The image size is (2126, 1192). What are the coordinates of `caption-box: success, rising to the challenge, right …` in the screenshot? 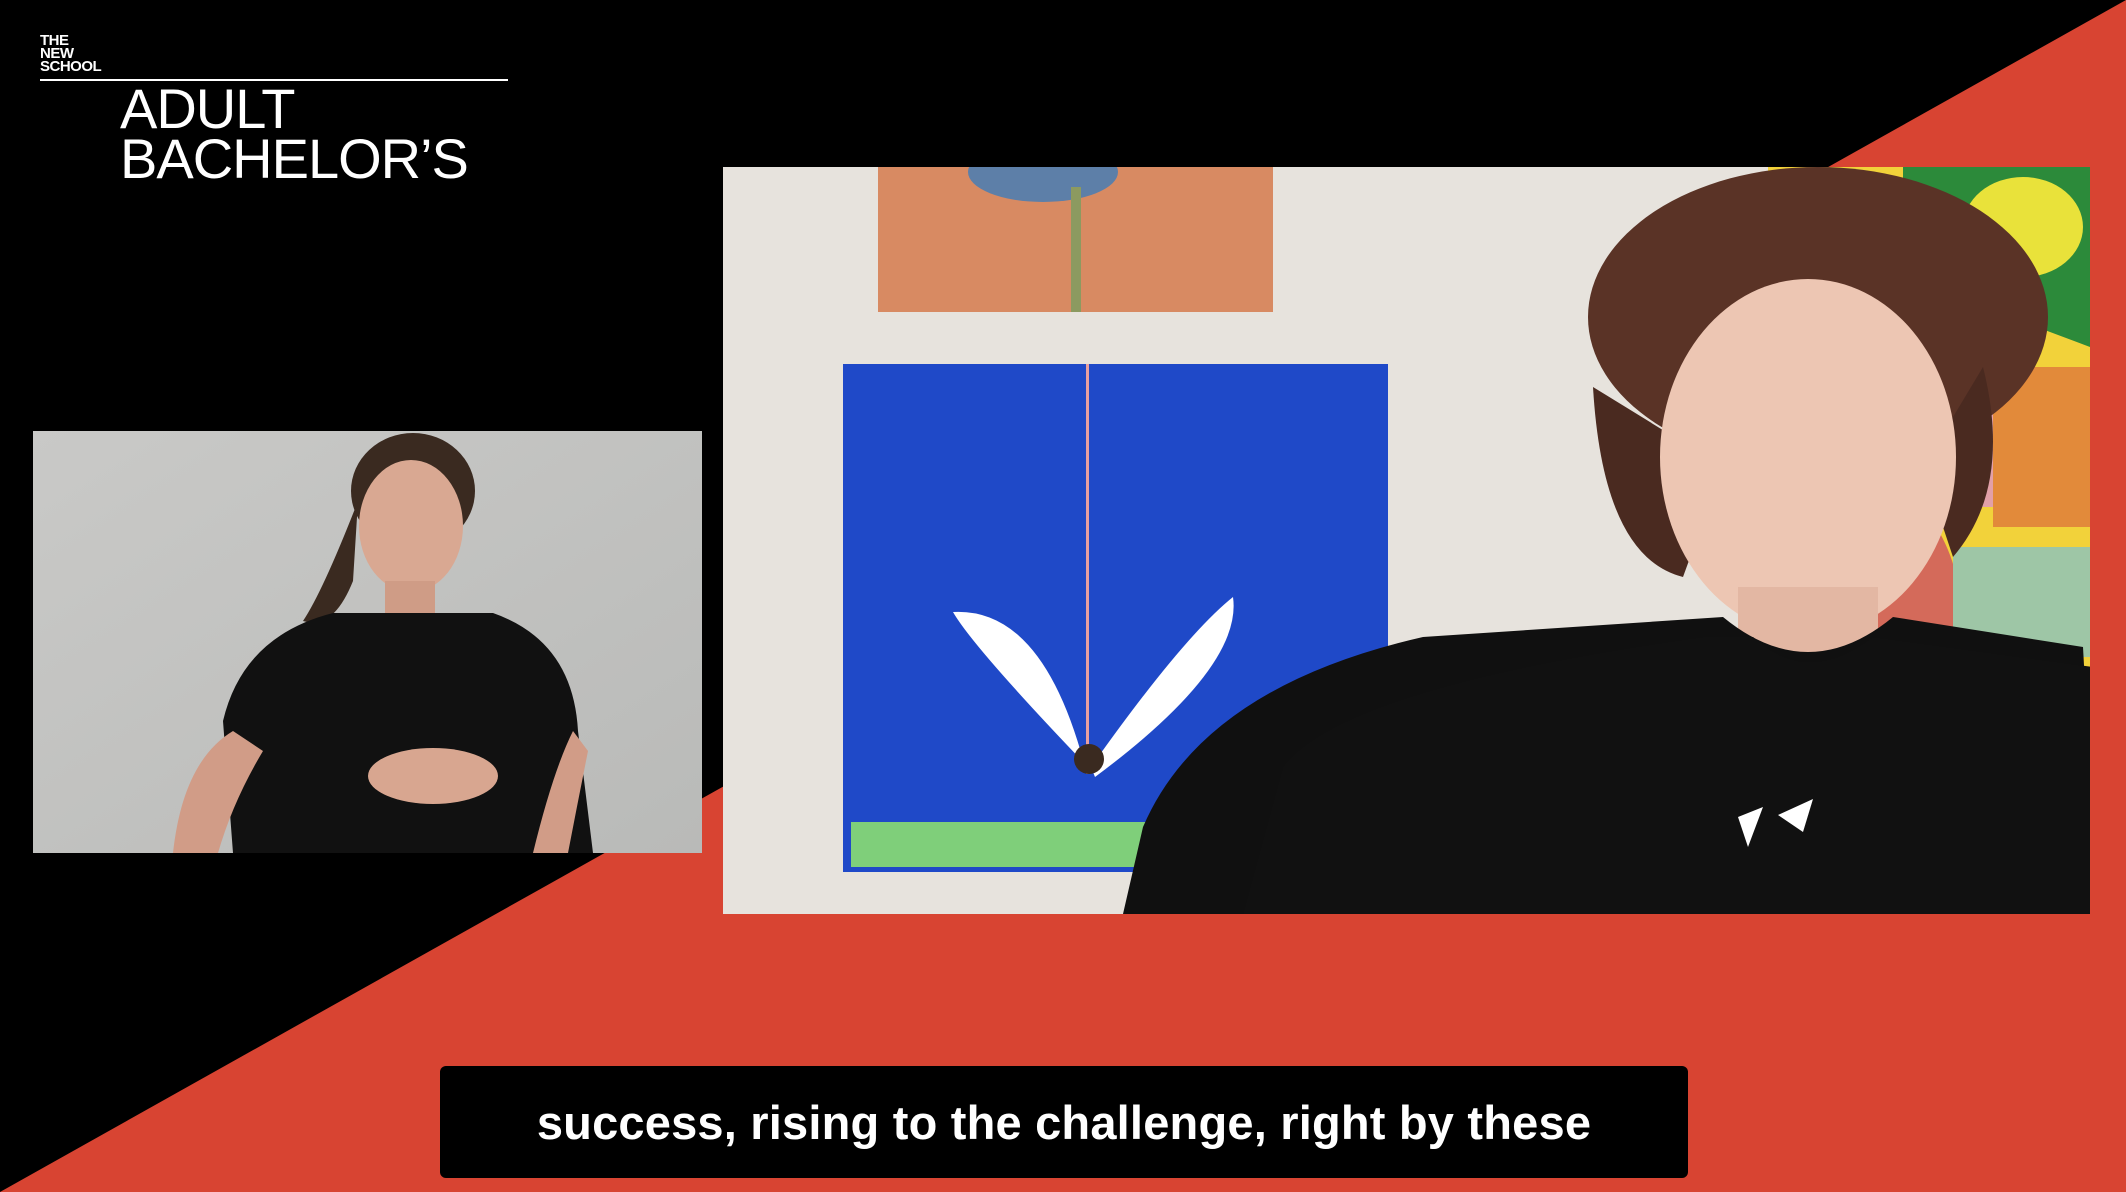 It's located at (1064, 1122).